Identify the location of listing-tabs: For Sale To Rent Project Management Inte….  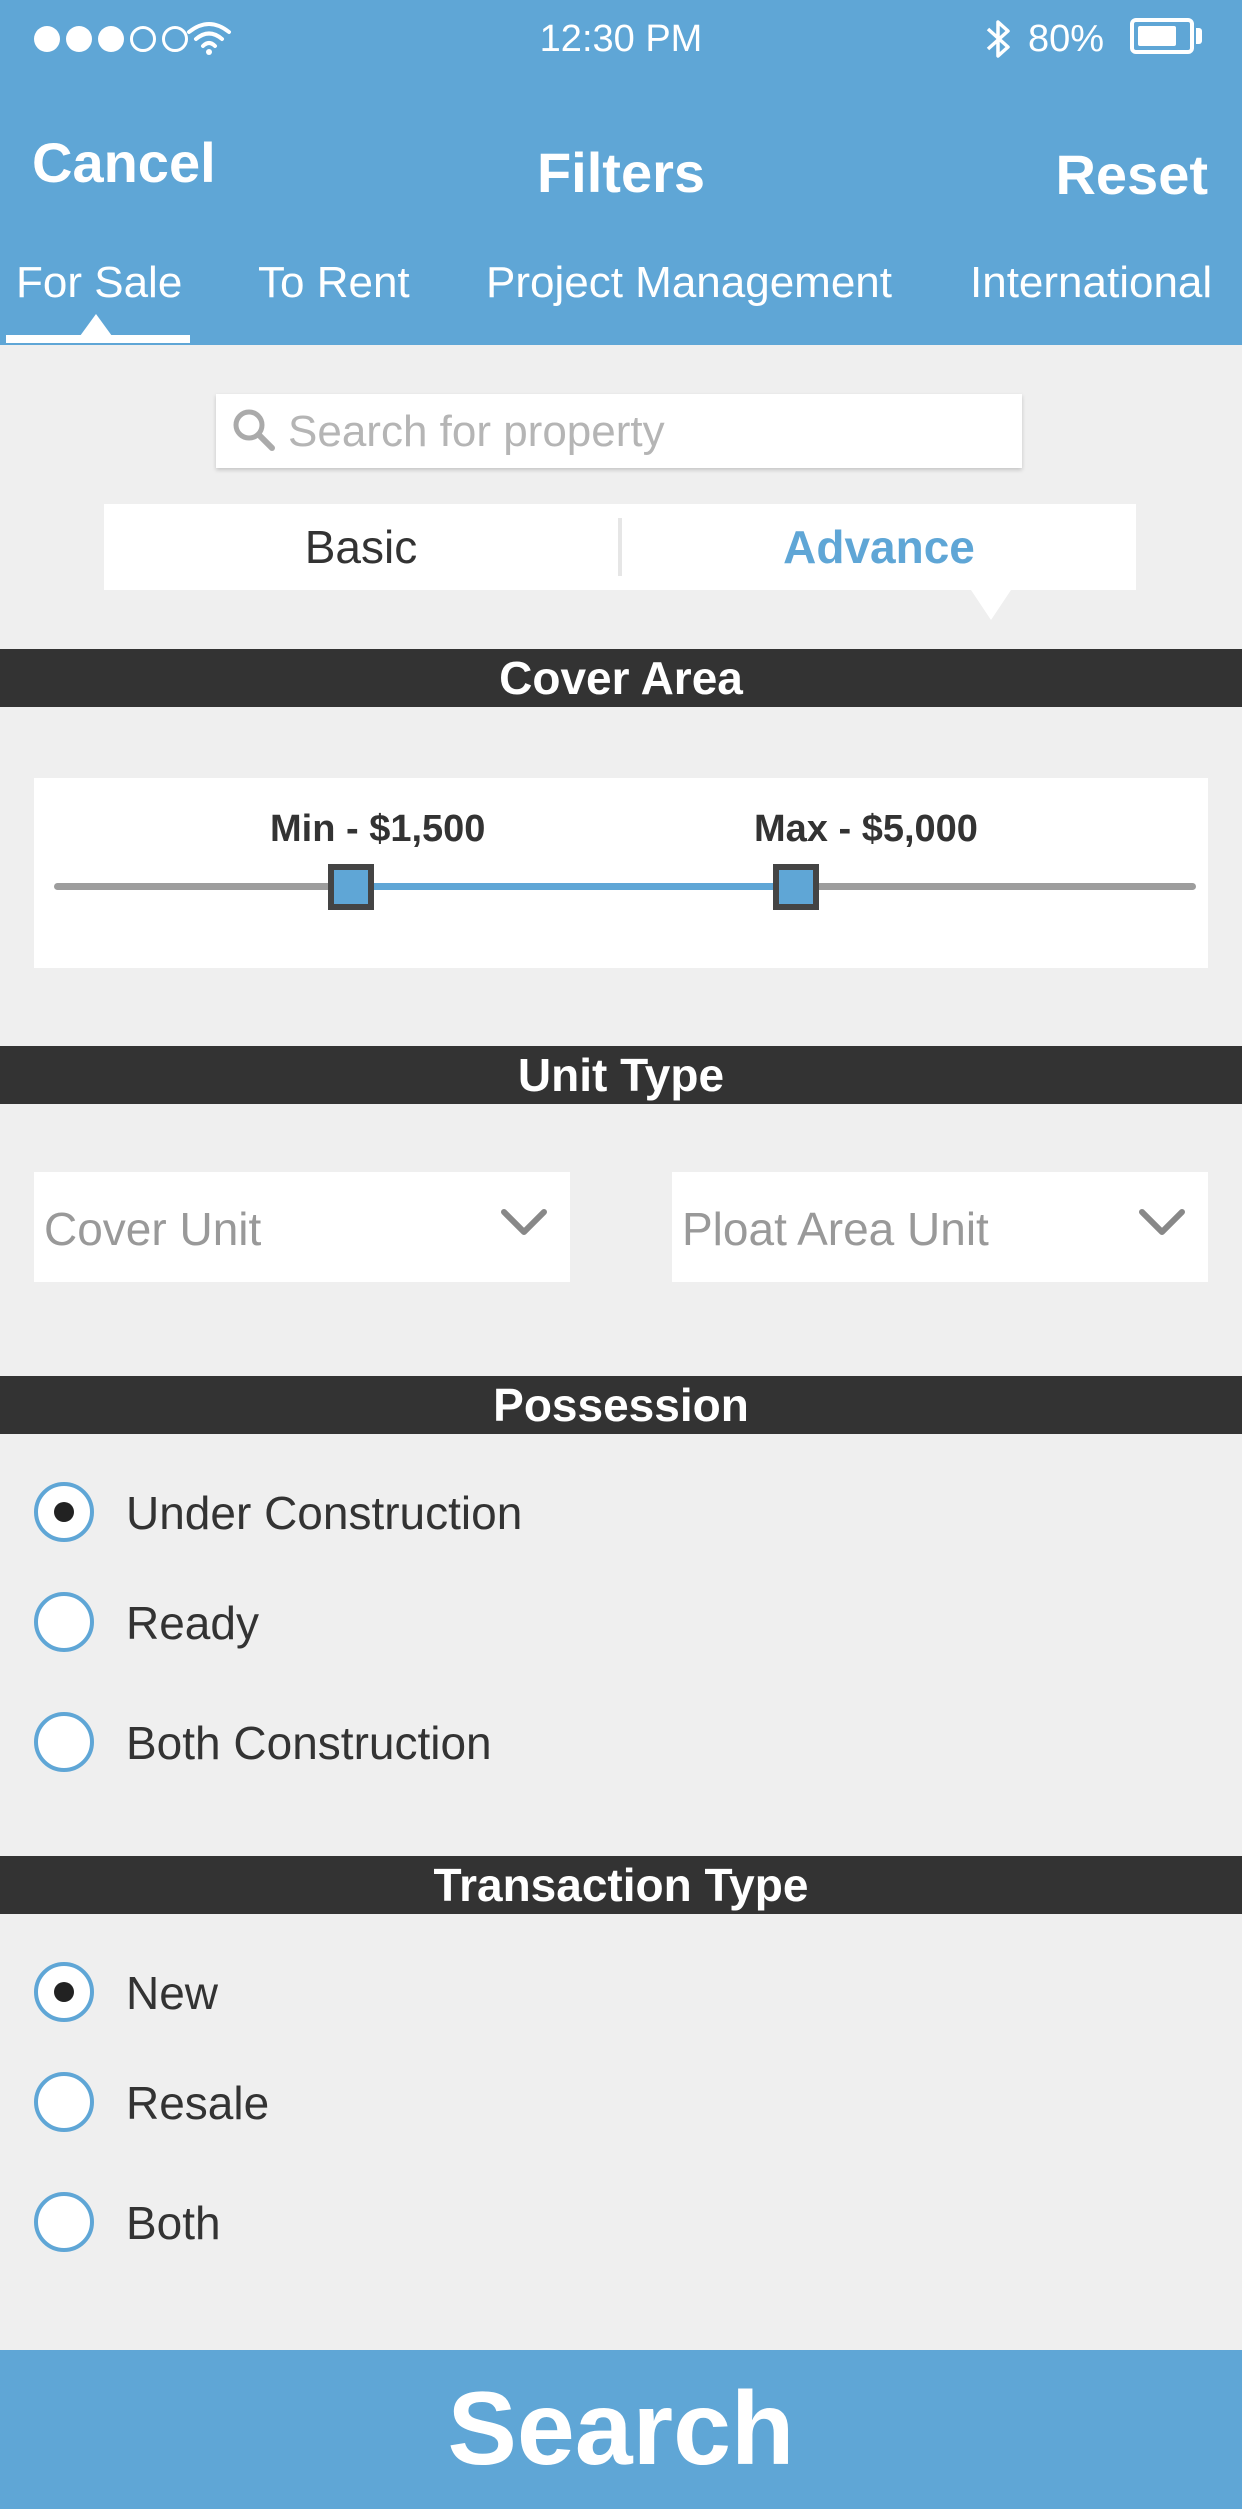
(621, 301).